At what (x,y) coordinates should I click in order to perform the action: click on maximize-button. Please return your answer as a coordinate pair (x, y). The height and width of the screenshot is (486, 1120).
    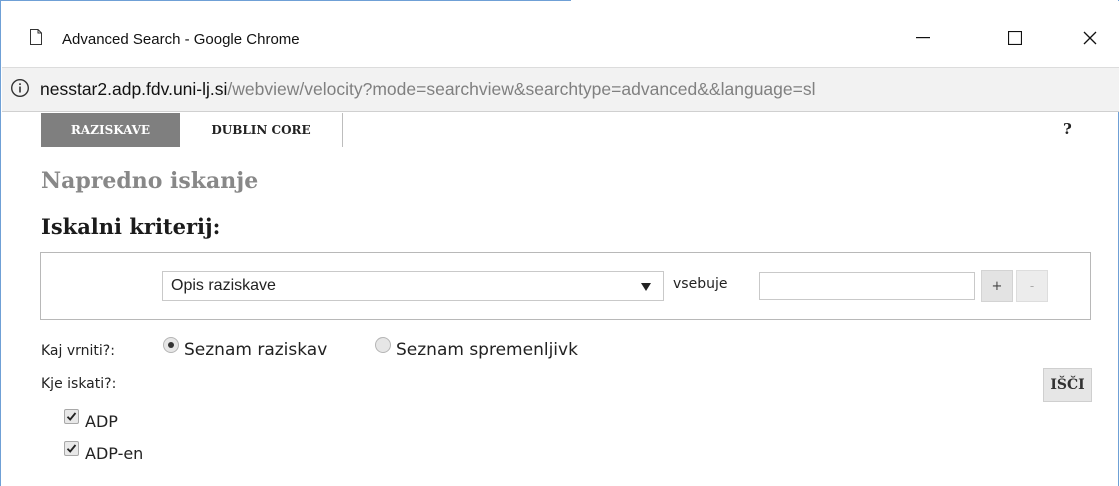
    Looking at the image, I should click on (1015, 38).